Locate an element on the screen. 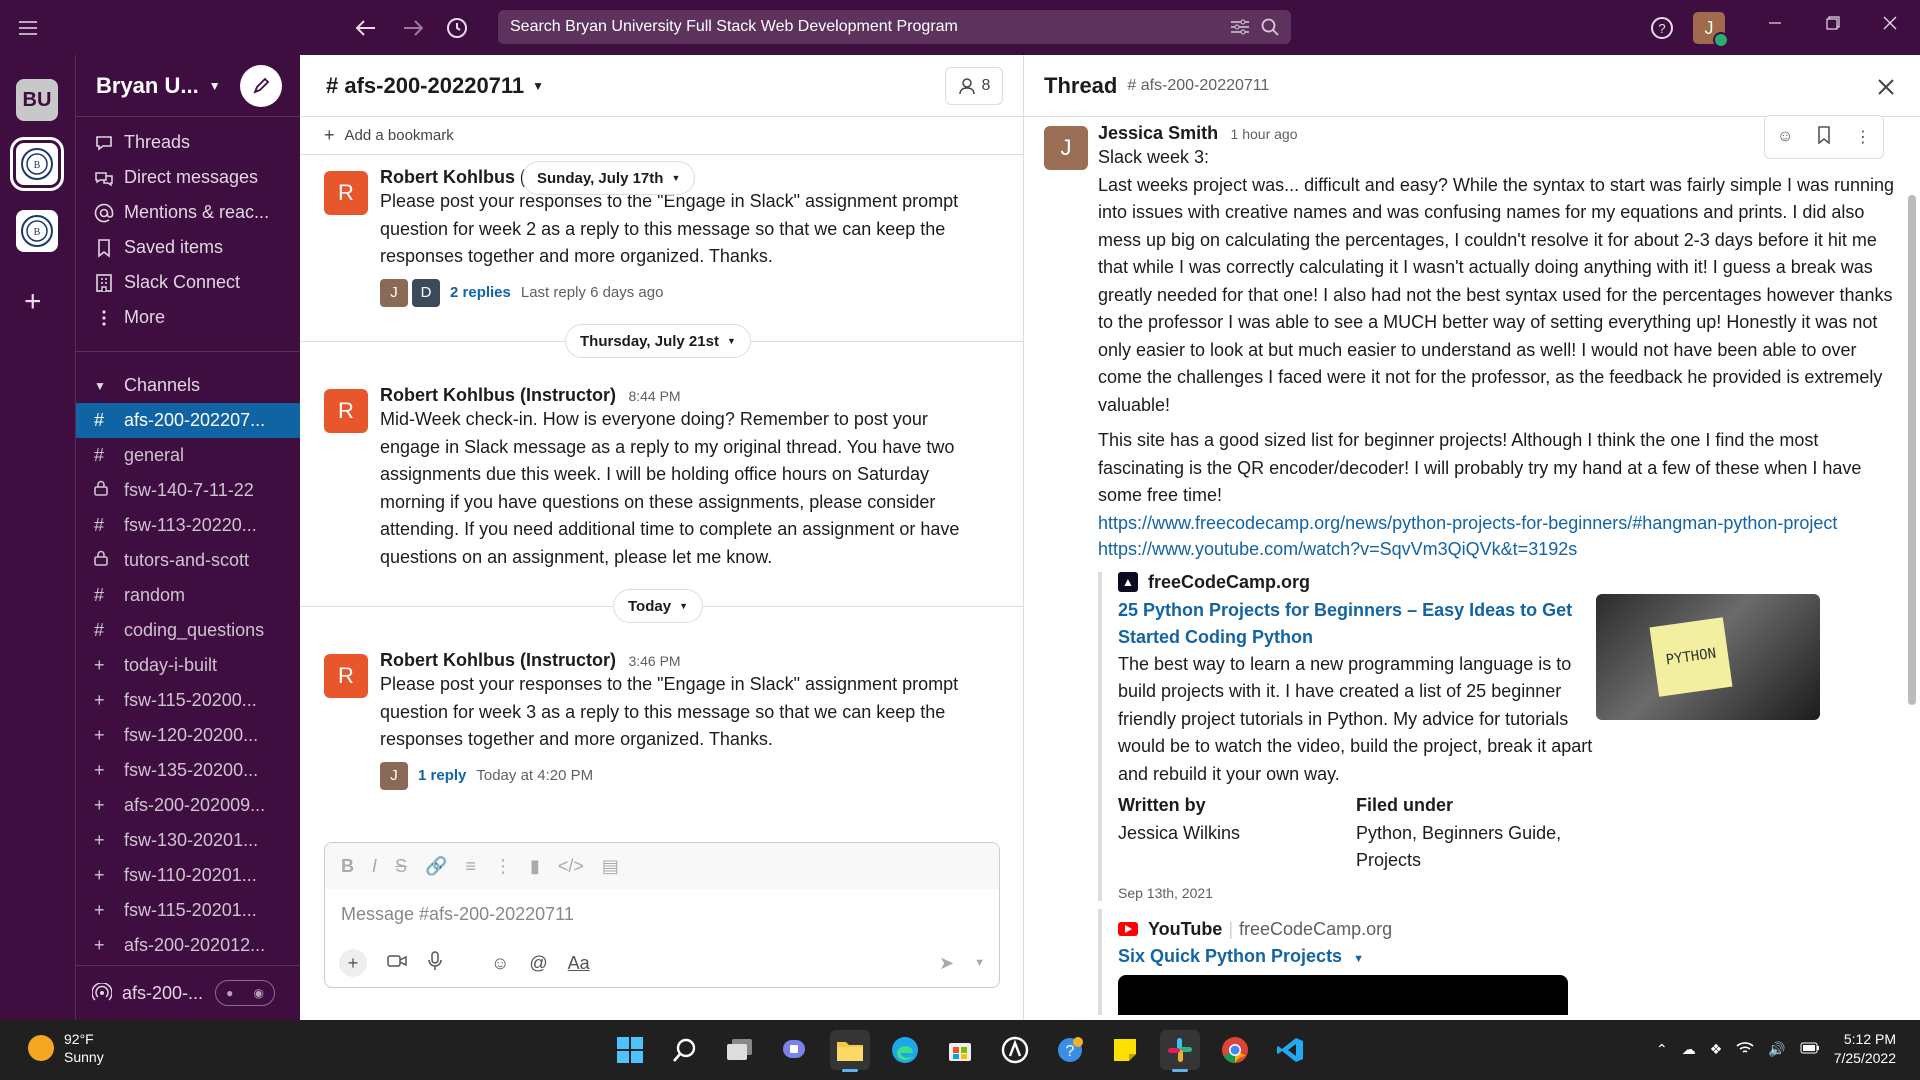 The image size is (1920, 1080). dropbox-icon: ❖ is located at coordinates (1716, 1049).